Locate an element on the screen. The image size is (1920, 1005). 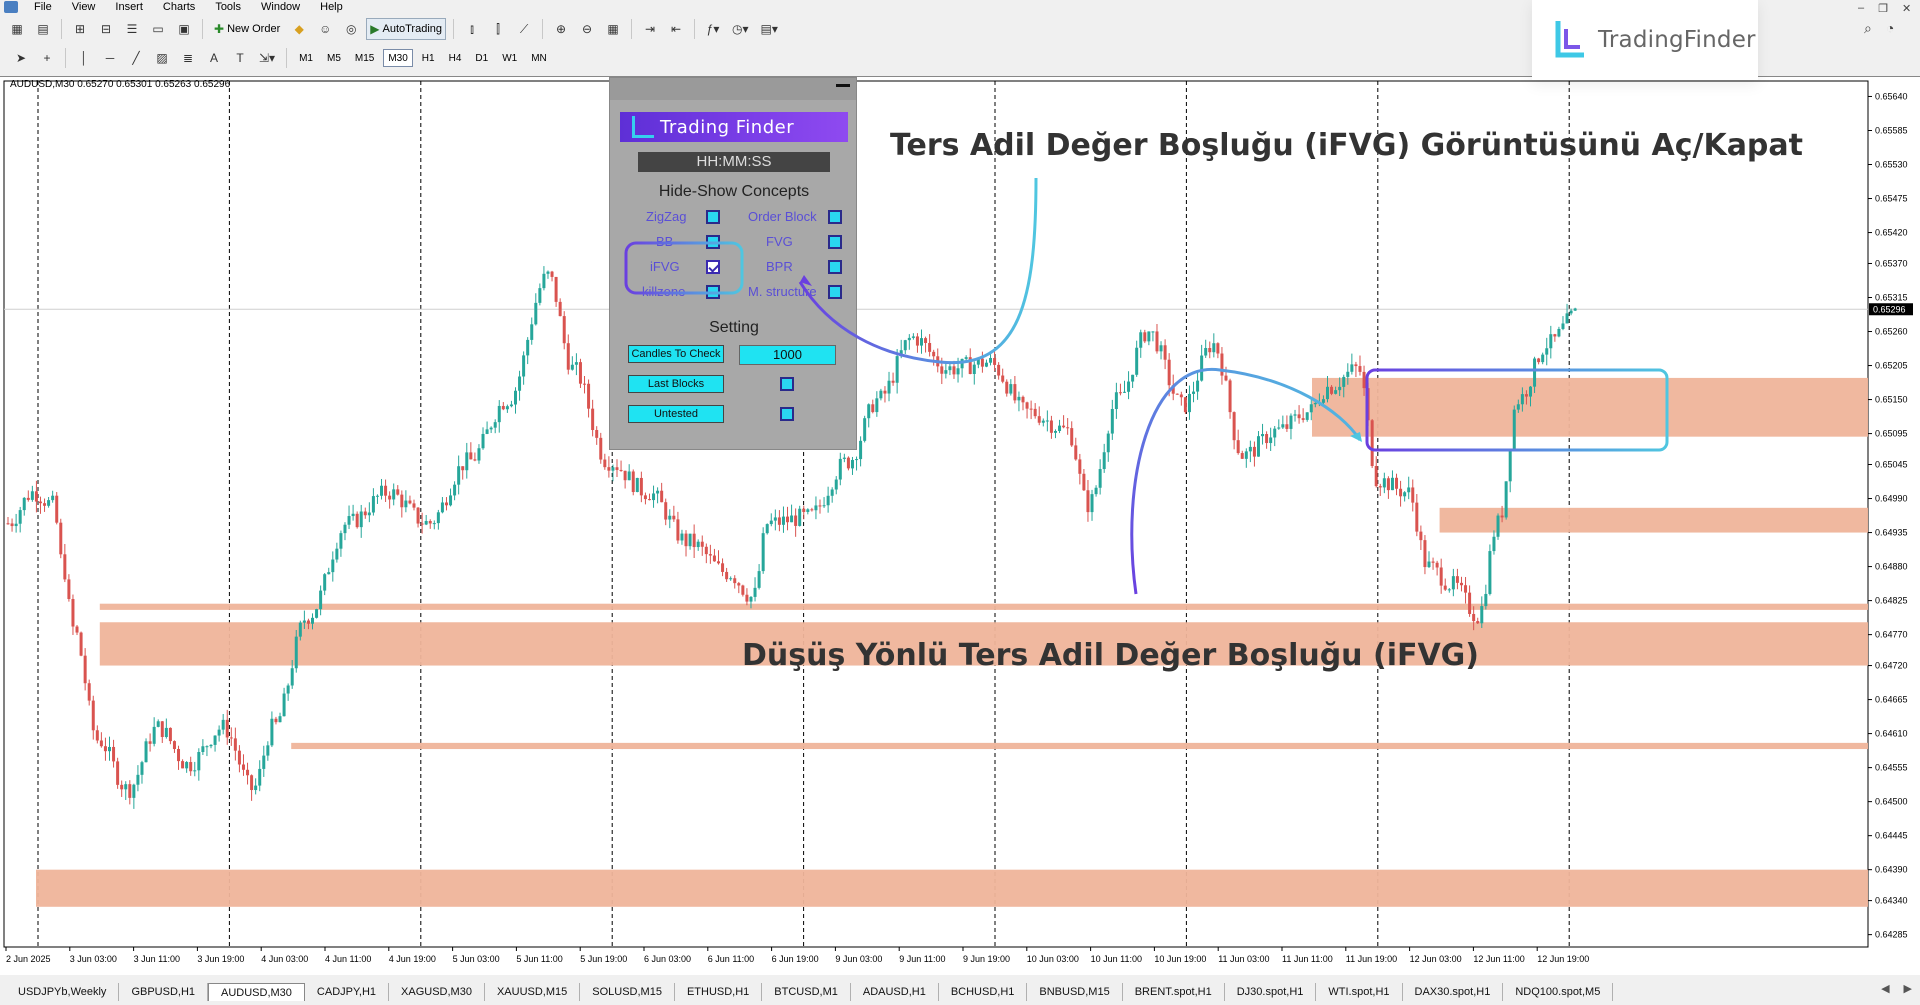
zoom-in-icon: ⊕ is located at coordinates (561, 29).